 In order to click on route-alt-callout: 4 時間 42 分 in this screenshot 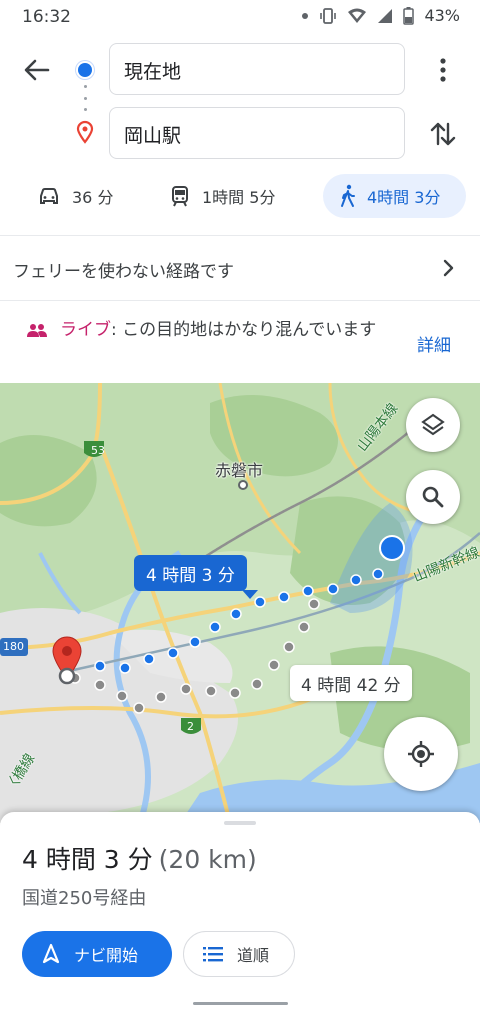, I will do `click(351, 683)`.